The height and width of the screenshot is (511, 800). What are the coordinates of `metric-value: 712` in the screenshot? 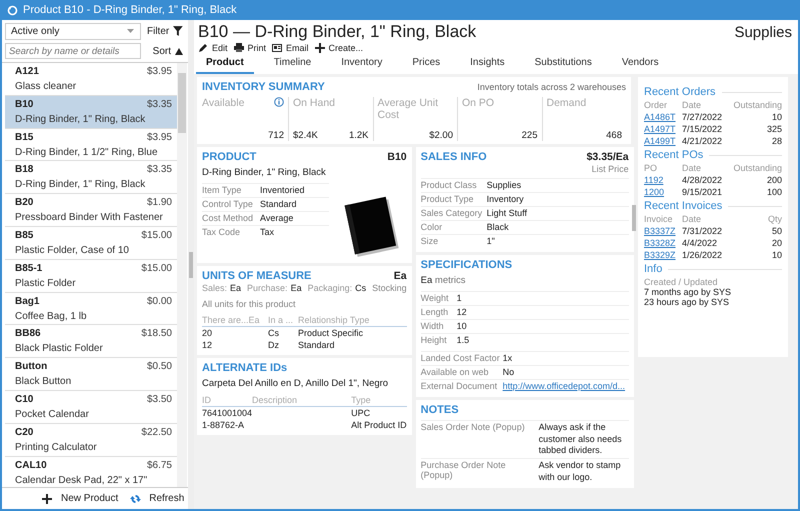 It's located at (276, 135).